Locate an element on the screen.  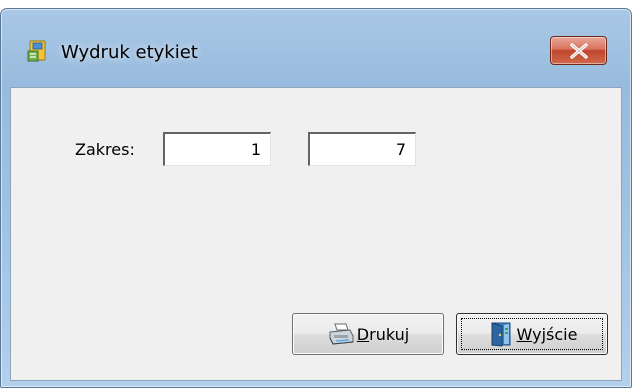
print-button-label: Drukuj is located at coordinates (383, 334).